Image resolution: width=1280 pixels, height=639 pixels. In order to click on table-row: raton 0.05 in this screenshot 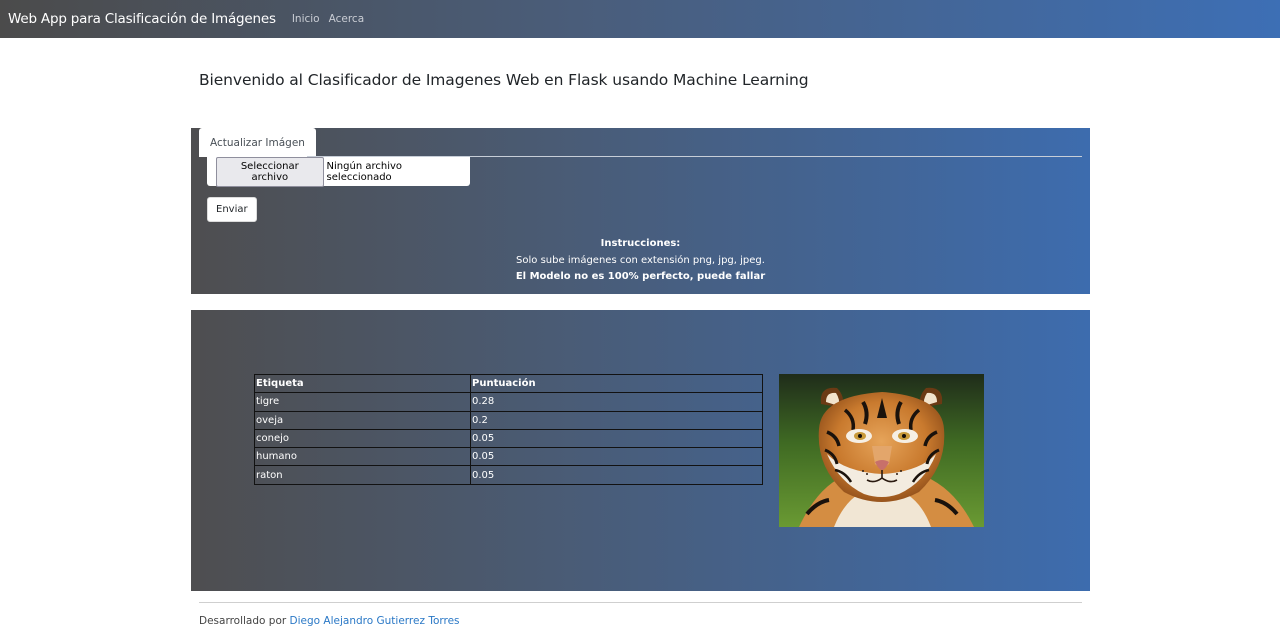, I will do `click(508, 475)`.